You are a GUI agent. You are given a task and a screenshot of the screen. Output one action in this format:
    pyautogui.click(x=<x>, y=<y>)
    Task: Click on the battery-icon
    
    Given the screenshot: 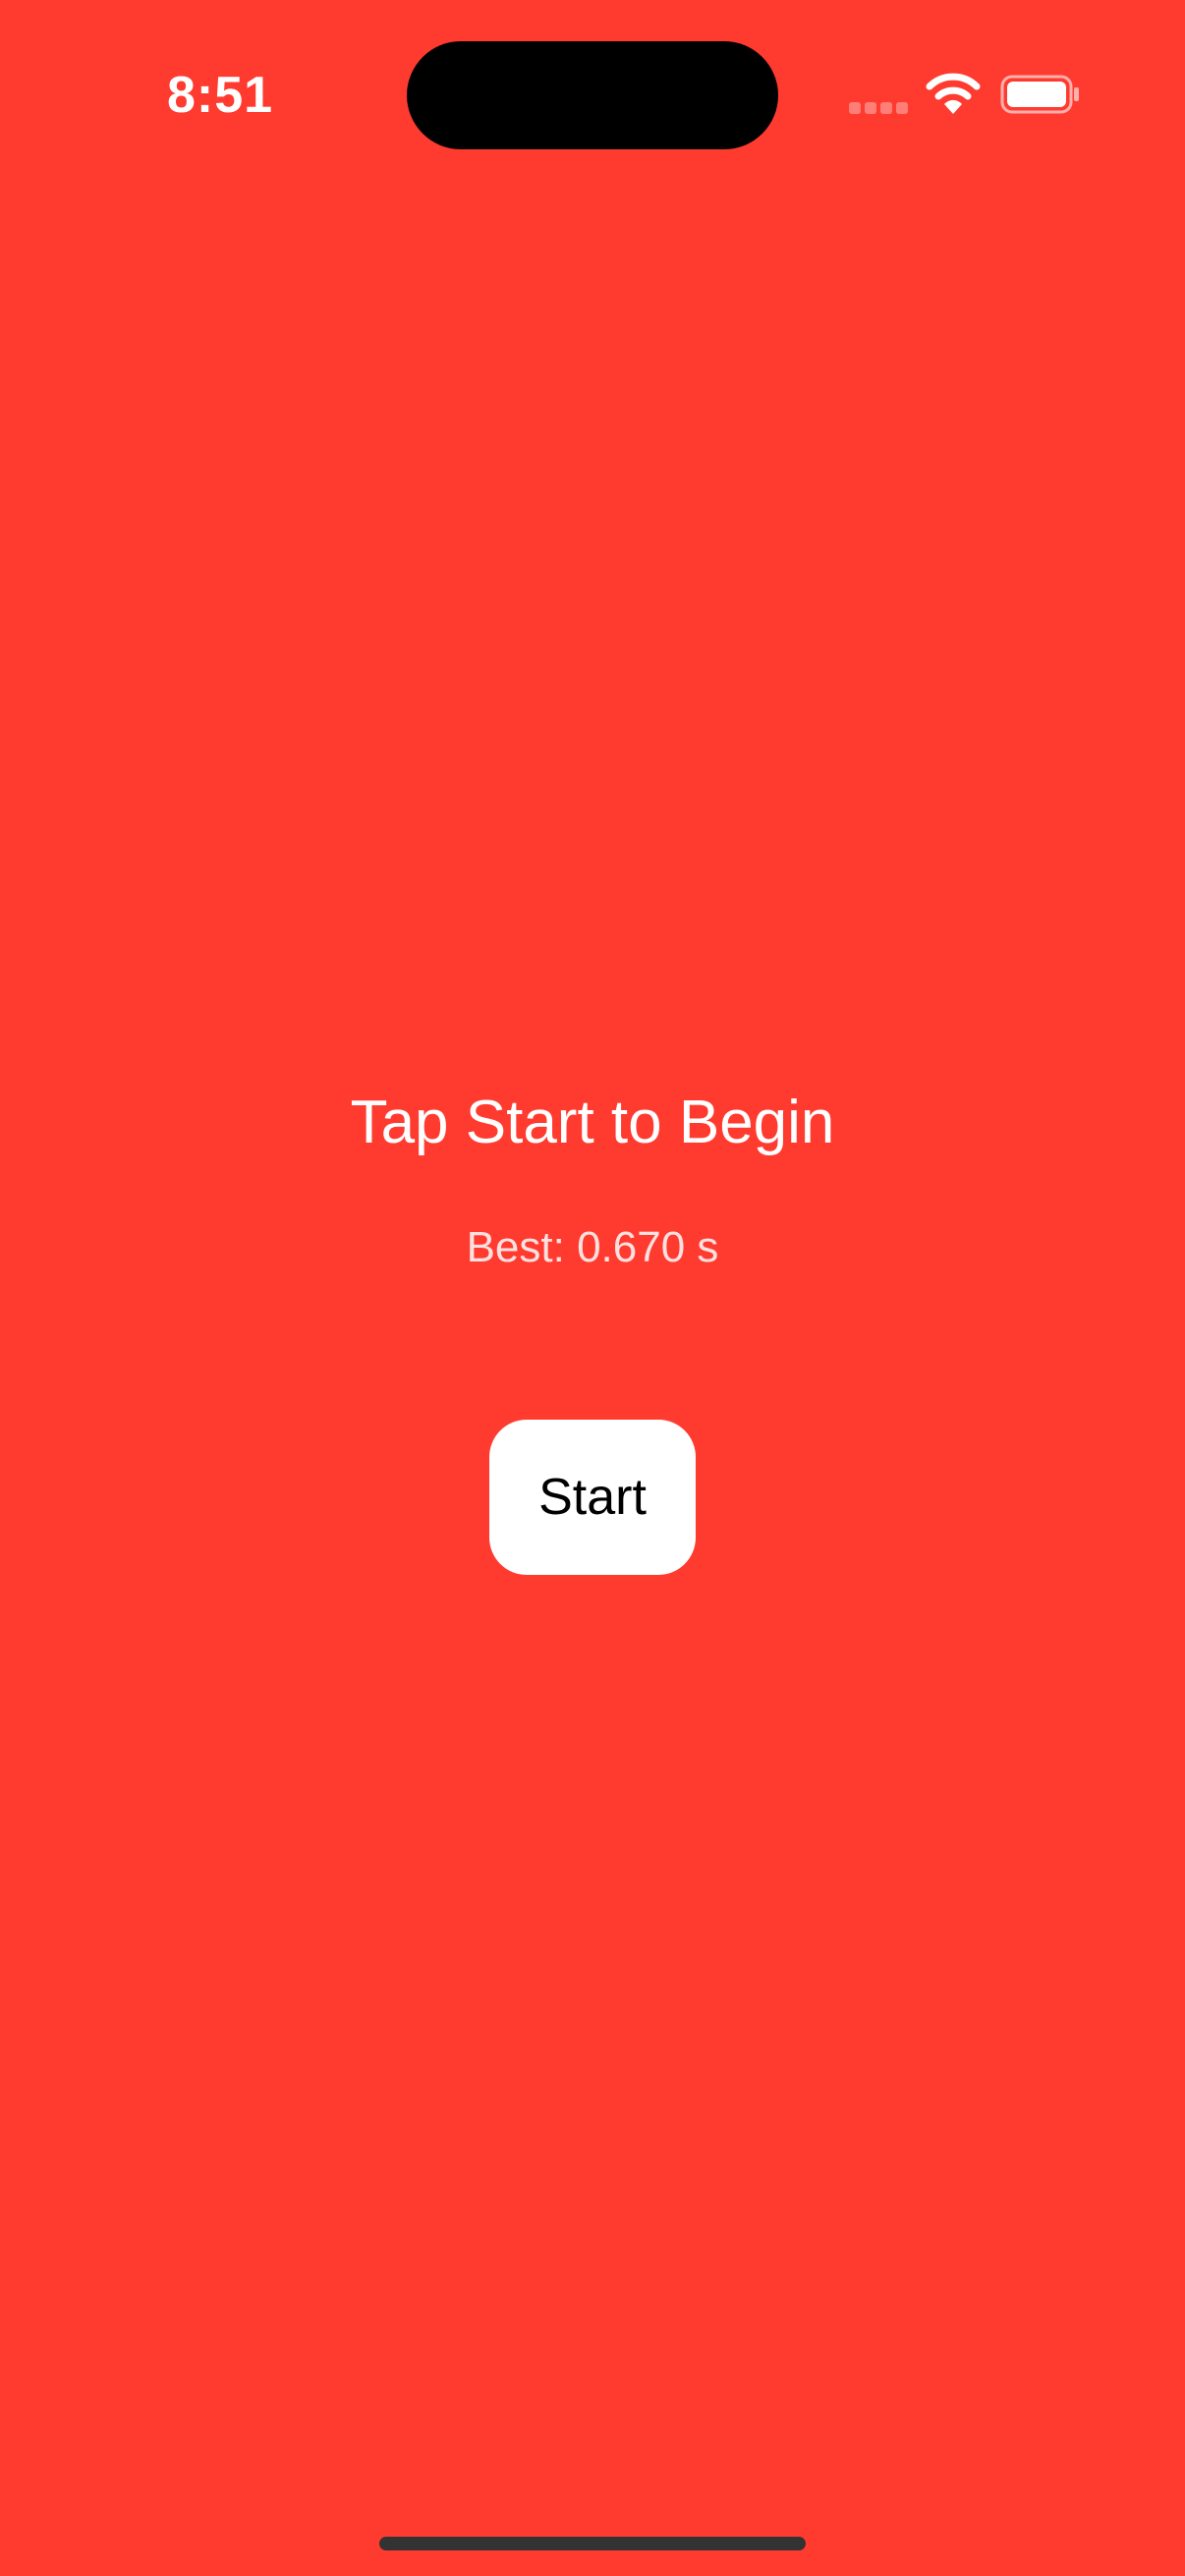 What is the action you would take?
    pyautogui.click(x=1040, y=94)
    